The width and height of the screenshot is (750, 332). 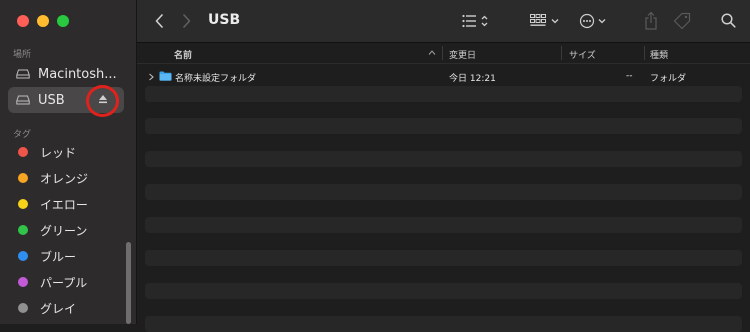 What do you see at coordinates (23, 74) in the screenshot?
I see `internal-drive-icon` at bounding box center [23, 74].